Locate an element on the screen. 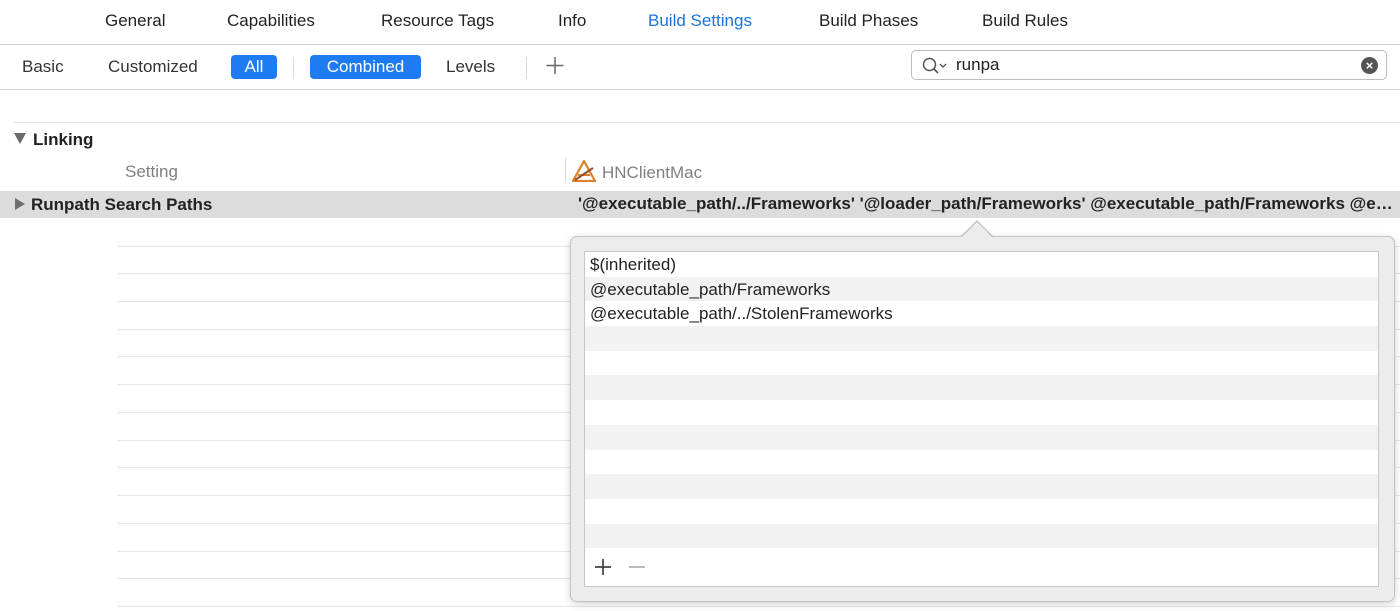 This screenshot has height=611, width=1400. column-divider is located at coordinates (565, 170).